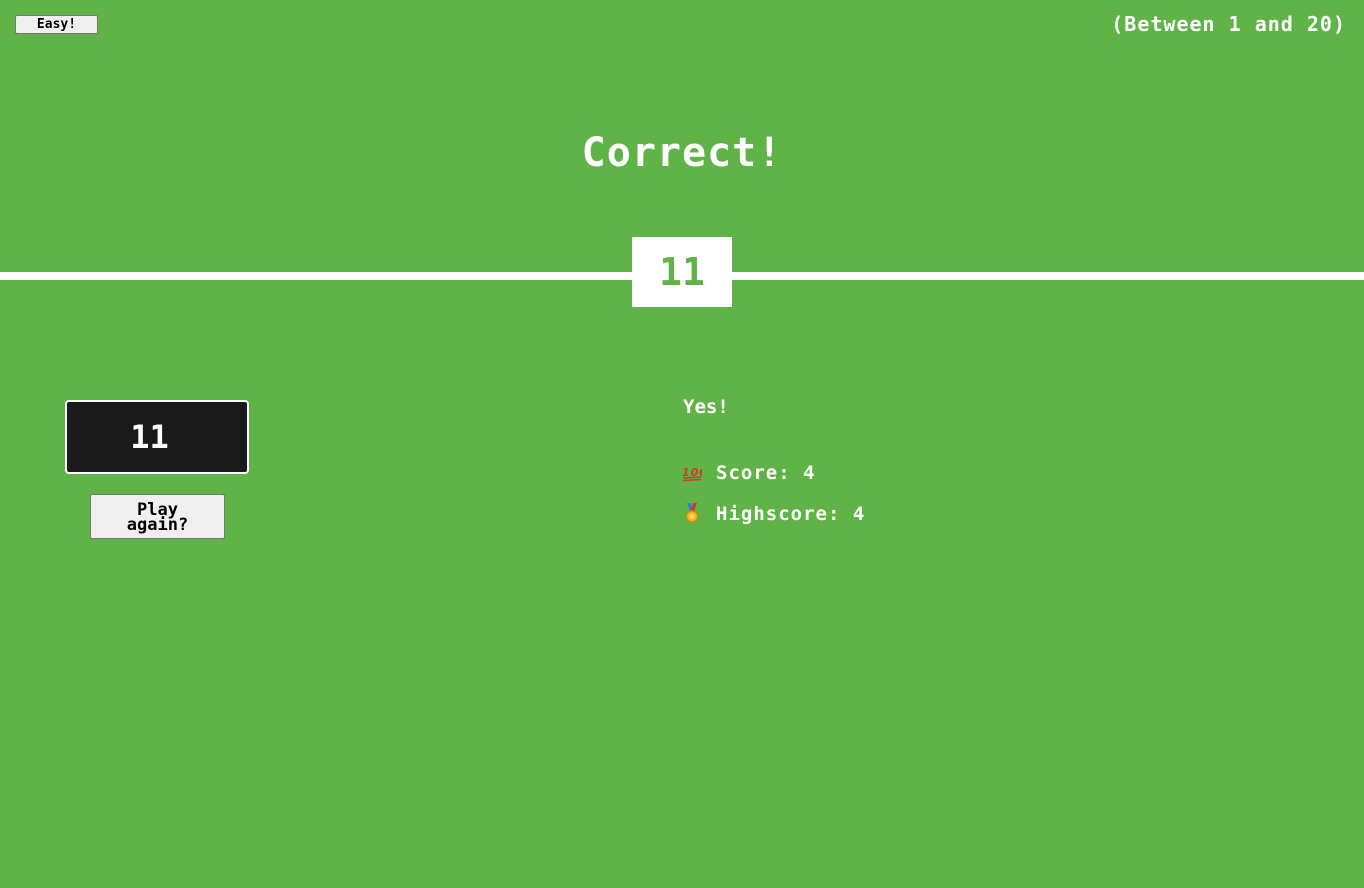 The width and height of the screenshot is (1364, 888). I want to click on highscore-row: Highscore: 4, so click(773, 514).